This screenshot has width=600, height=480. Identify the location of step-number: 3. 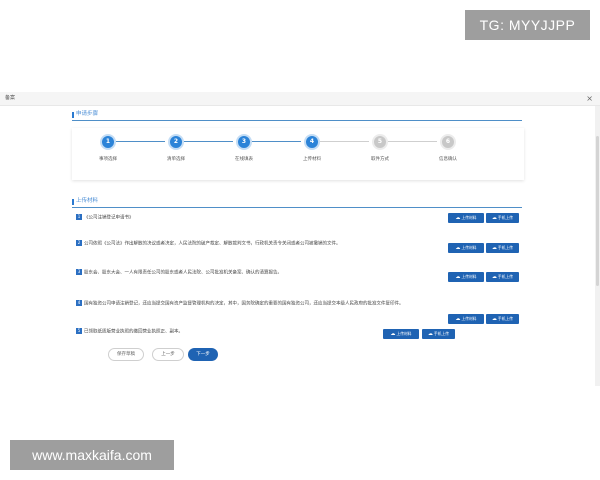
(244, 142).